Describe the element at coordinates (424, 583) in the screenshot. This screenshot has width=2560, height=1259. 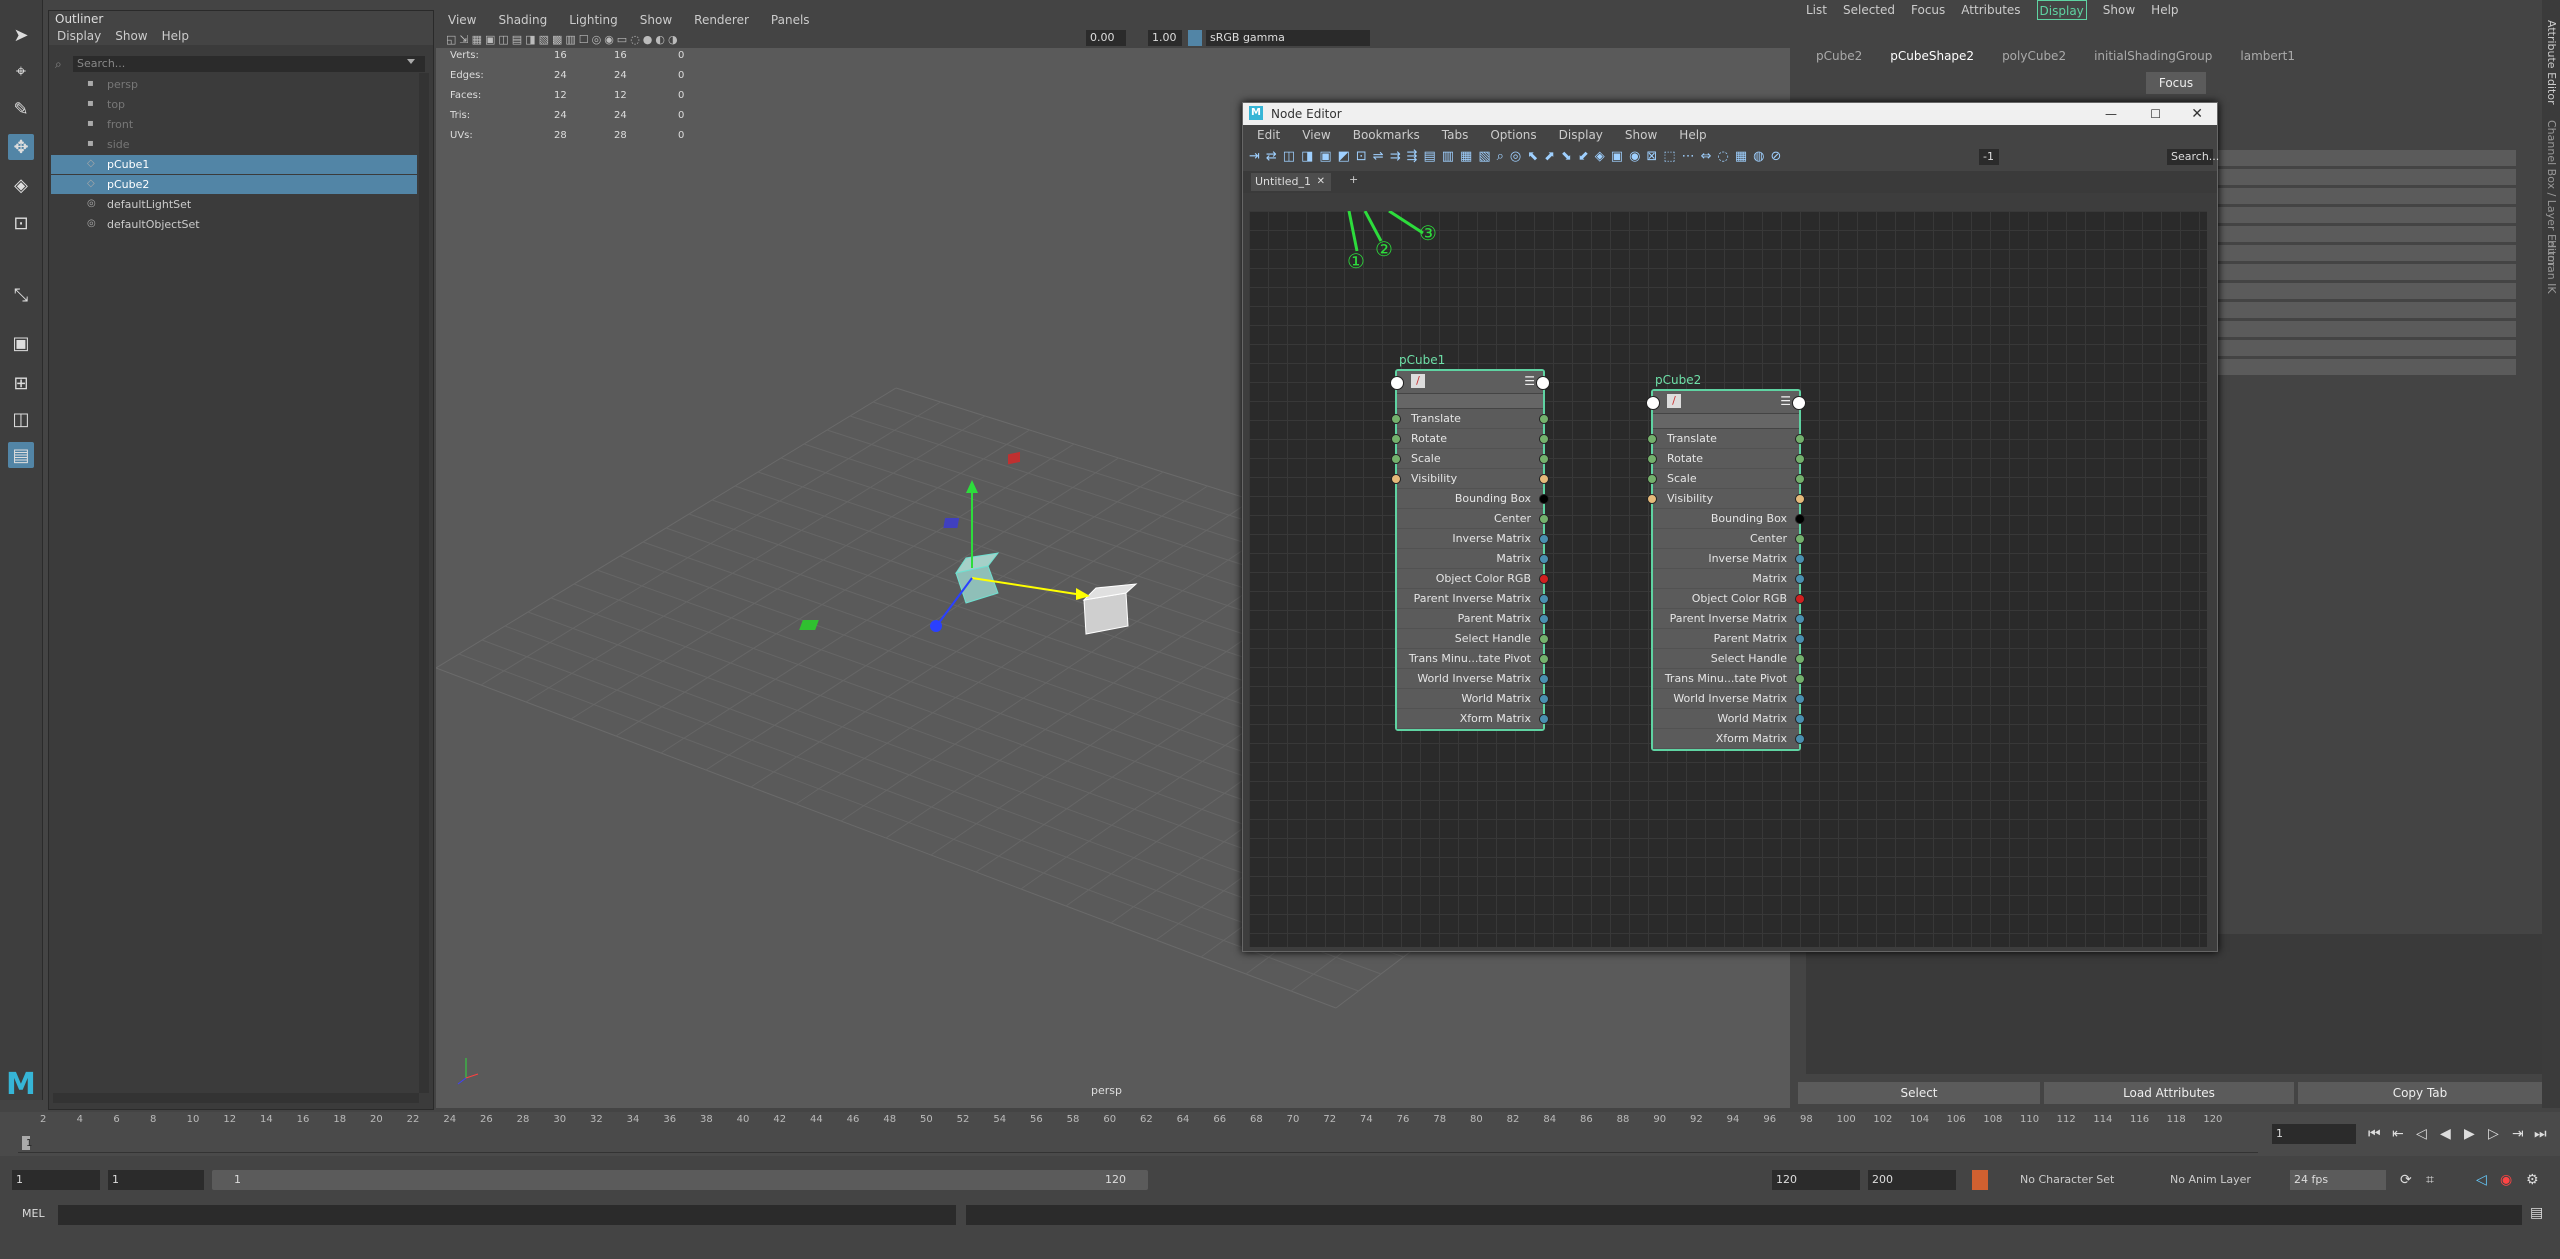
I see `outliner-scrollbar` at that location.